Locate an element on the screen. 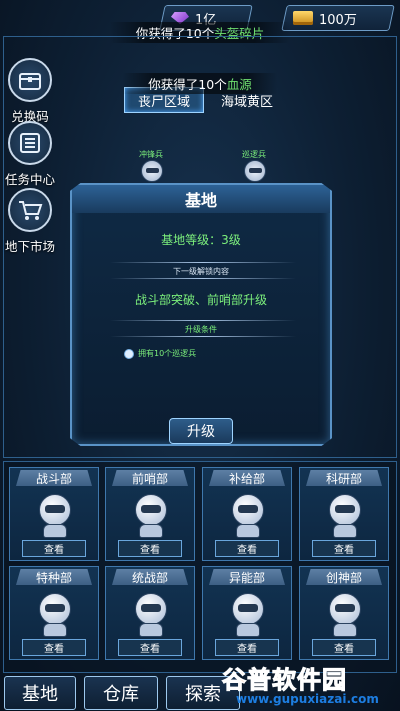 Image resolution: width=400 pixels, height=711 pixels. dept-card-research: 科研部 查看 is located at coordinates (344, 514).